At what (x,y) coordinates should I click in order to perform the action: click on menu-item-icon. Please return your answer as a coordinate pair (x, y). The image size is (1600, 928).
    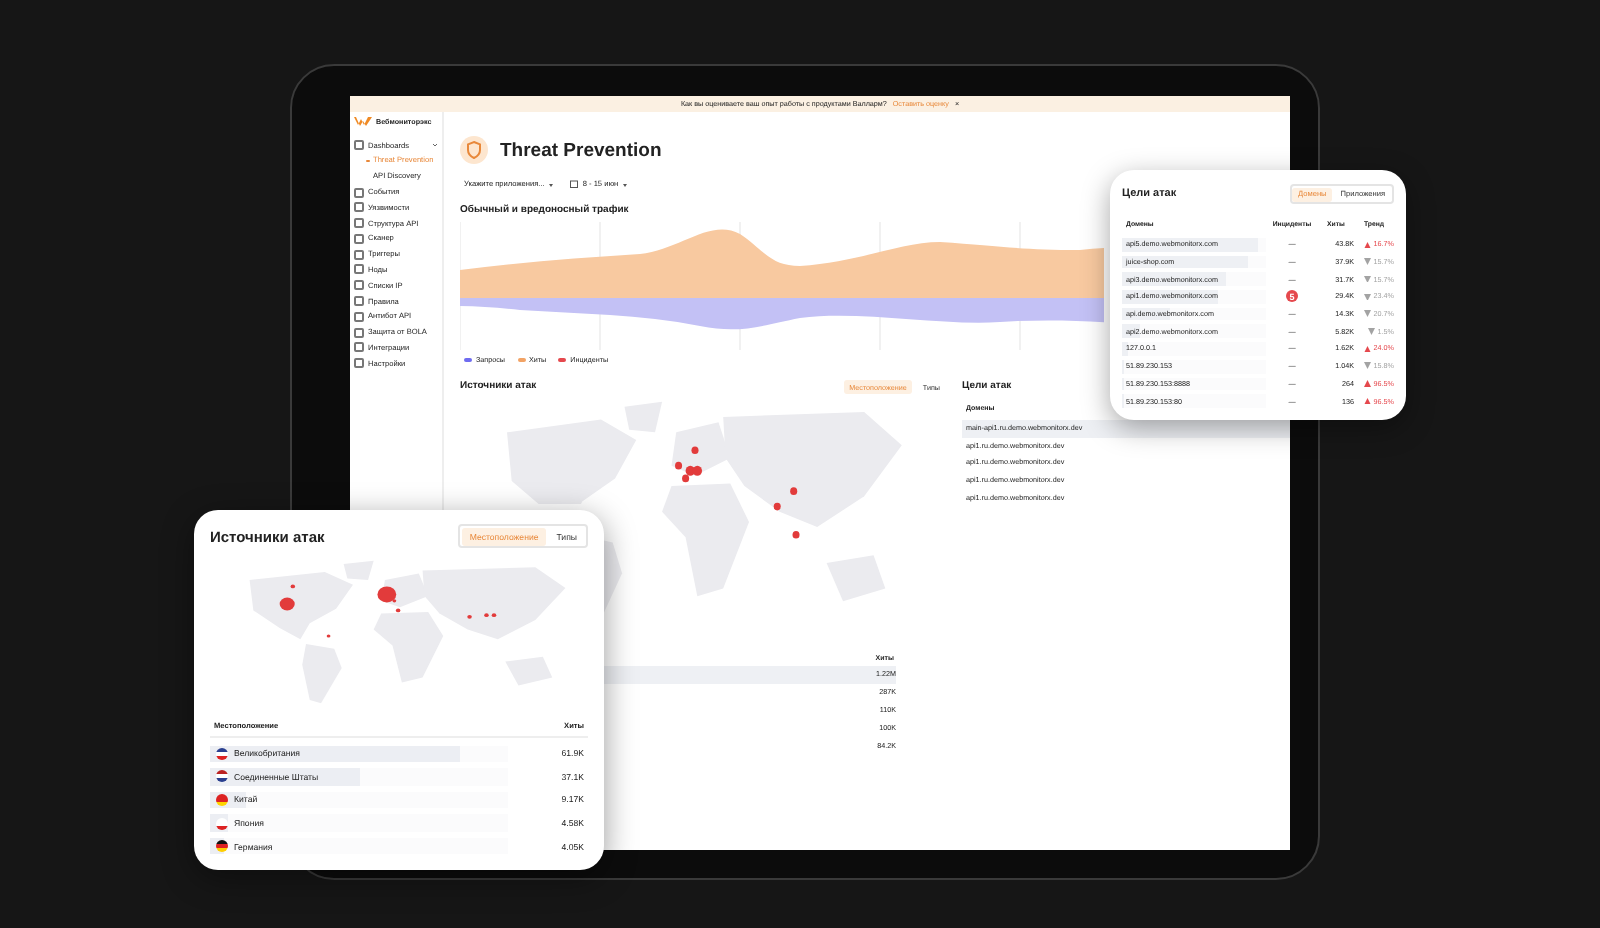
    Looking at the image, I should click on (359, 145).